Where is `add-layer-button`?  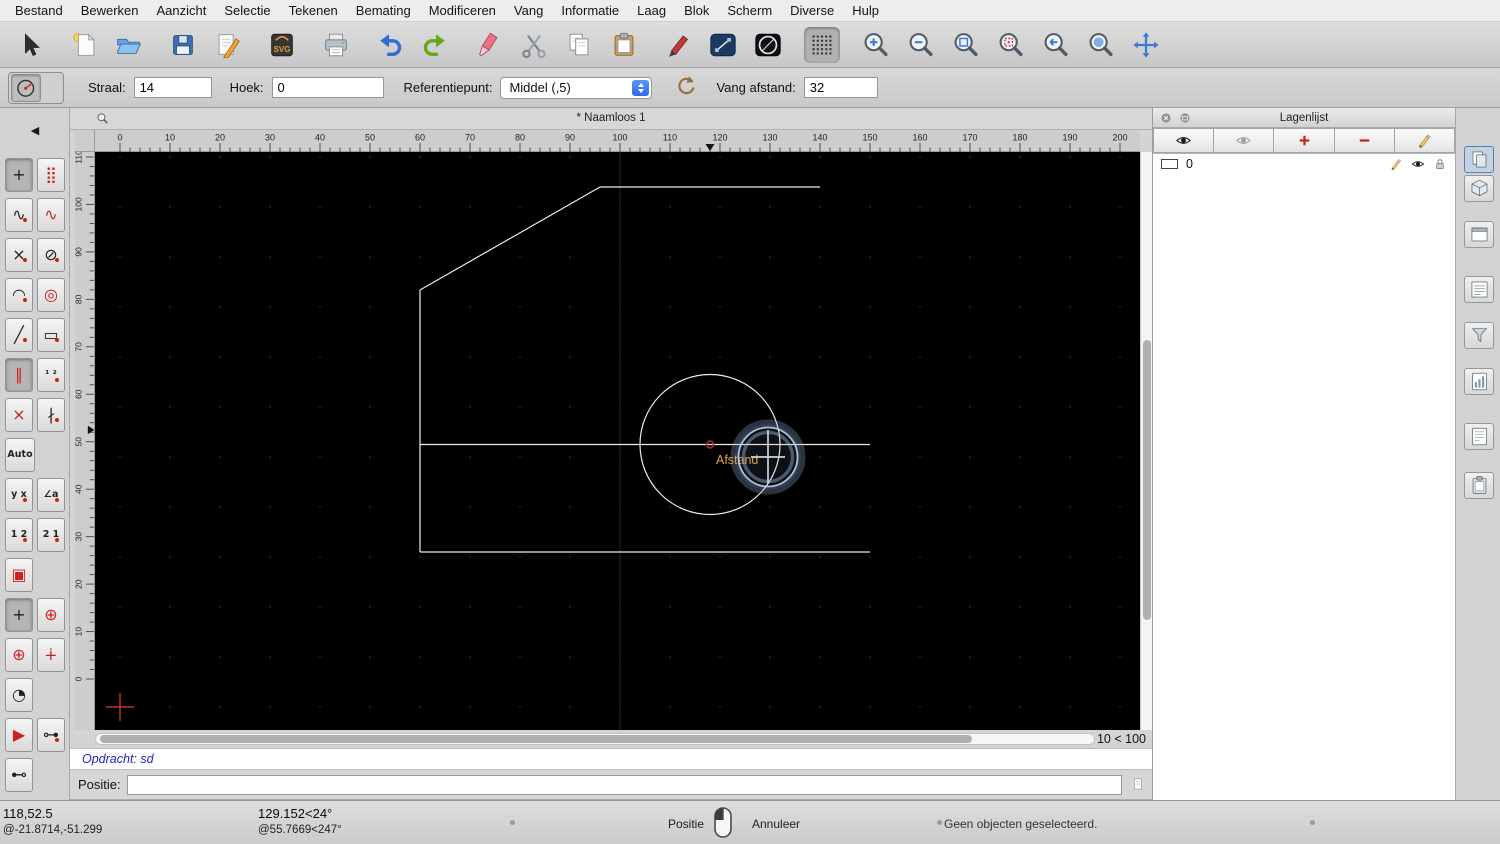
add-layer-button is located at coordinates (1304, 140).